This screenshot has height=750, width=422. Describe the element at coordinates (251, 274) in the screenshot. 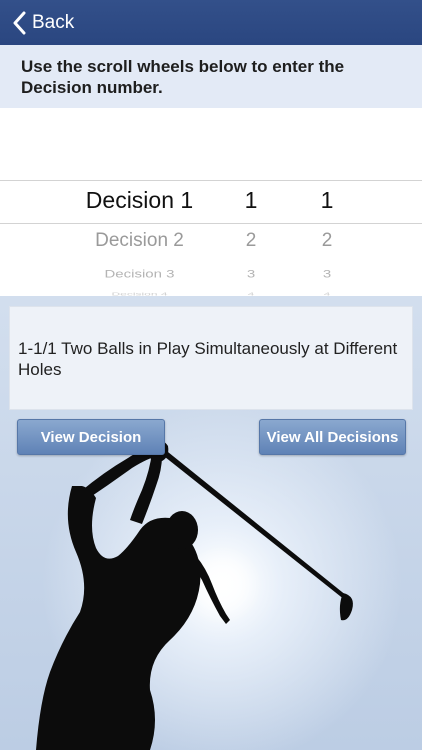

I see `picker-sub1-option: 3` at that location.